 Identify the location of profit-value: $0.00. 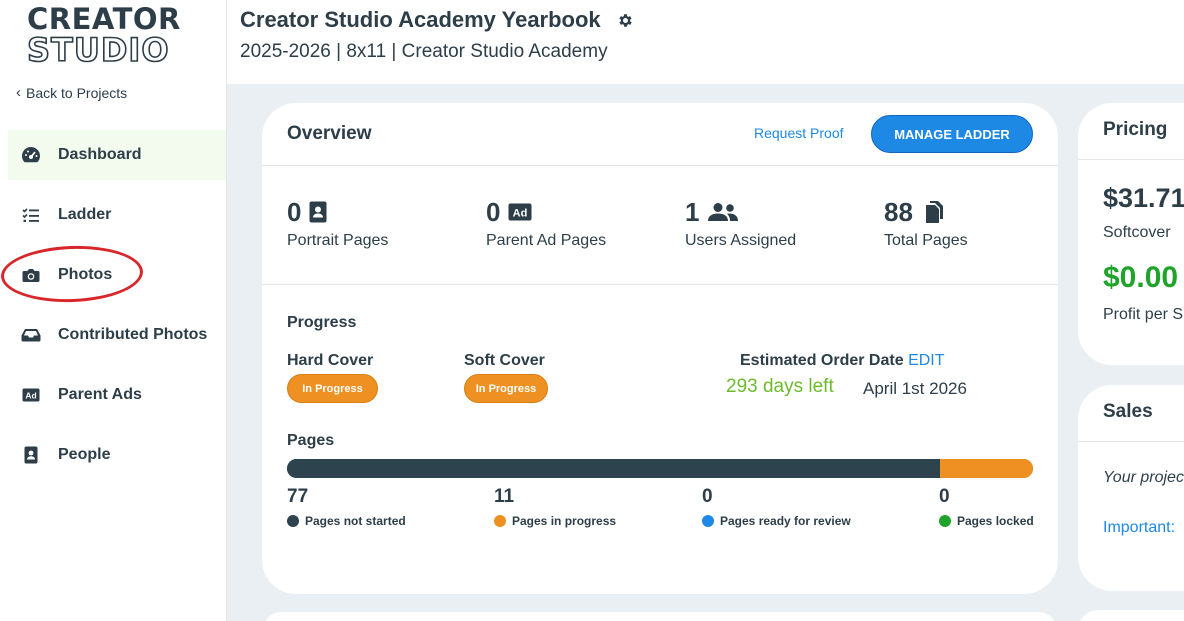
(1141, 277).